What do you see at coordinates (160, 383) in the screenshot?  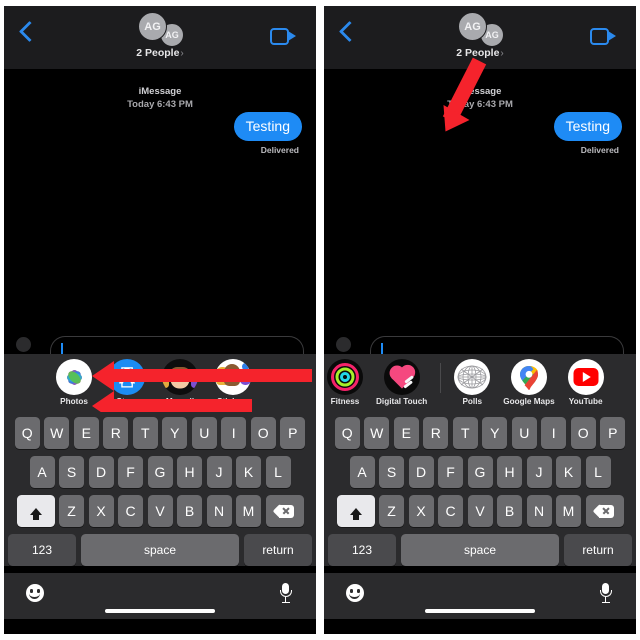 I see `imessage-app-drawer: Photos  A Store` at bounding box center [160, 383].